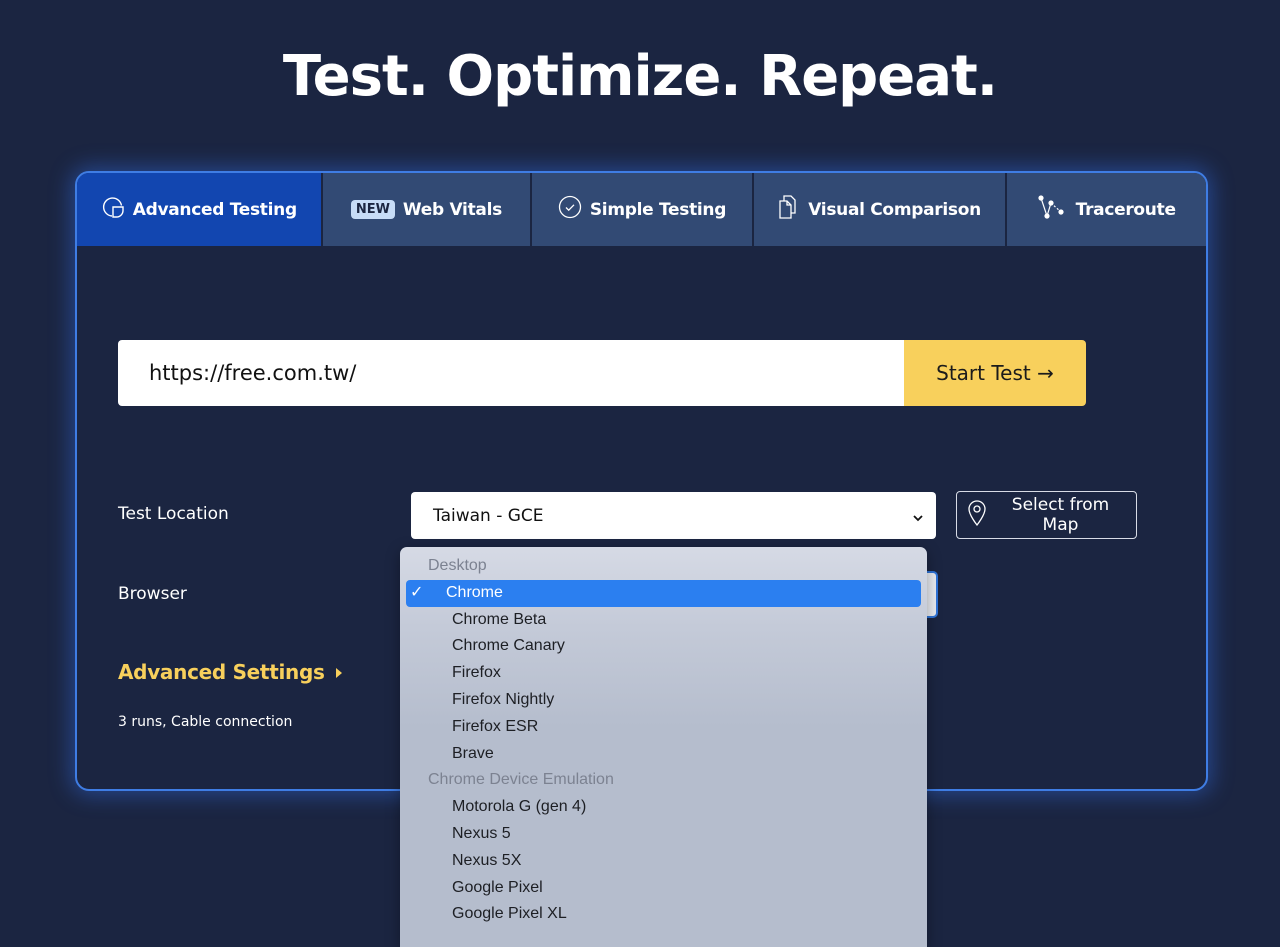 This screenshot has width=1280, height=947. Describe the element at coordinates (663, 834) in the screenshot. I see `dropdown-option: Nexus 5` at that location.